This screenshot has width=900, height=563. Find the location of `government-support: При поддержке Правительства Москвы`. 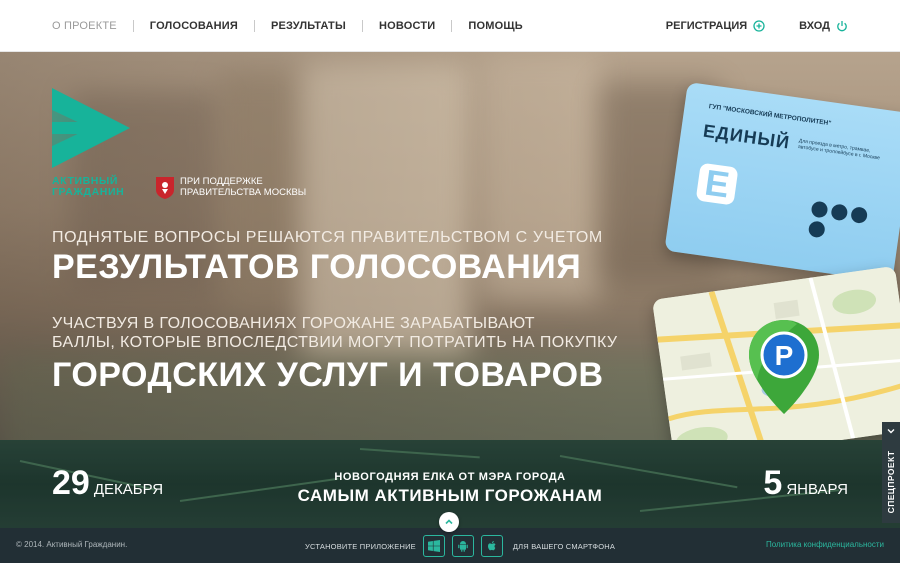

government-support: При поддержке Правительства Москвы is located at coordinates (232, 188).